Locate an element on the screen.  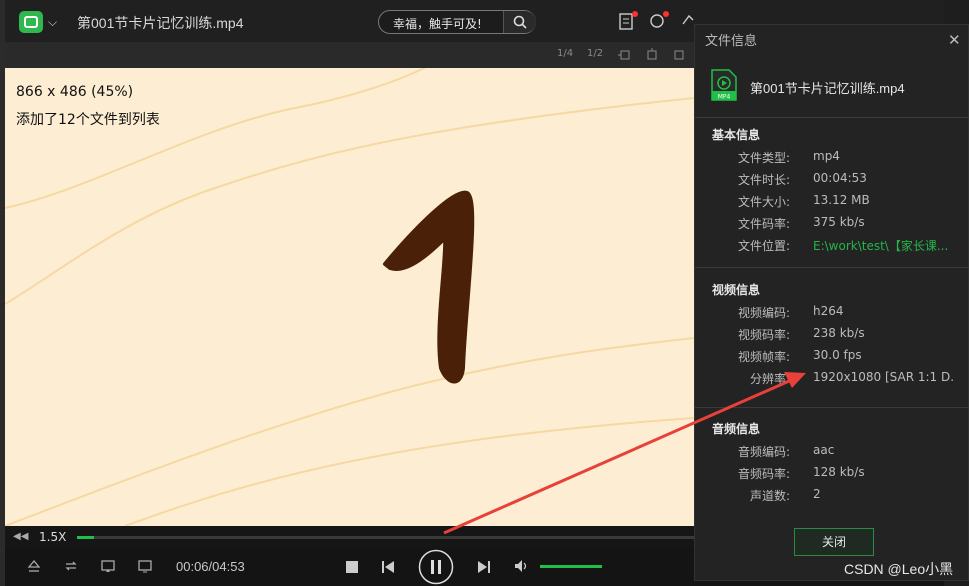
info-row-audio-codec: 音频编码: aac is located at coordinates (832, 453).